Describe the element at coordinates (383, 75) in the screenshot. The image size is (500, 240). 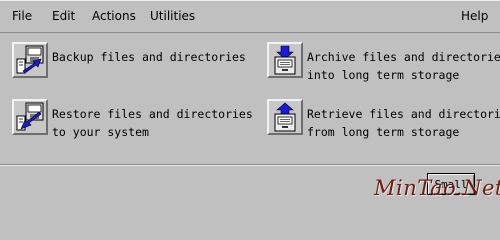
I see `archive-label-line-2: into long term storage` at that location.